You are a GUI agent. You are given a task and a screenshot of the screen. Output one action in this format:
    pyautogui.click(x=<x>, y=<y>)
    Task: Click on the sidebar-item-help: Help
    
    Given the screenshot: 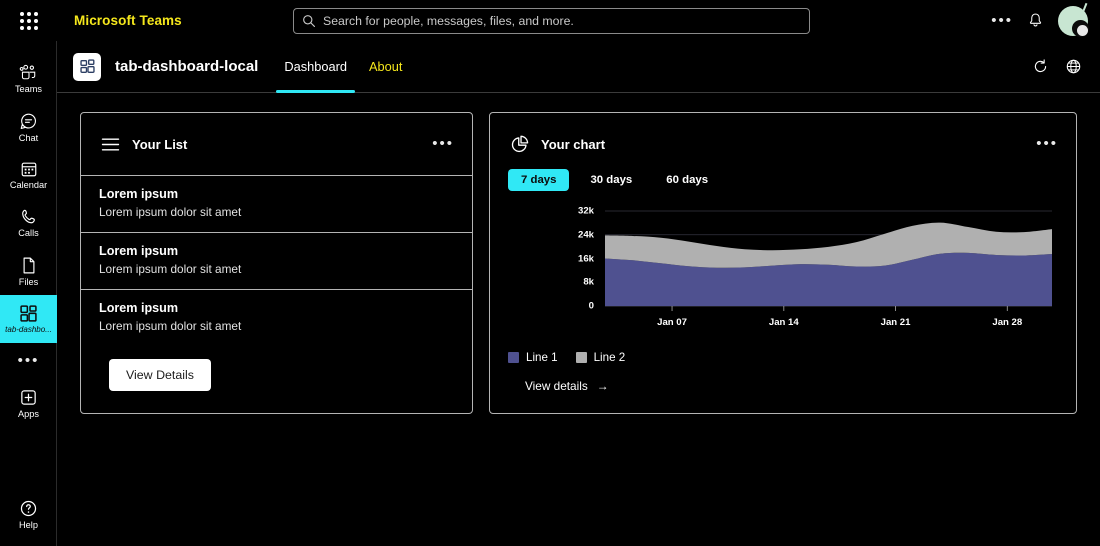 What is the action you would take?
    pyautogui.click(x=28, y=514)
    